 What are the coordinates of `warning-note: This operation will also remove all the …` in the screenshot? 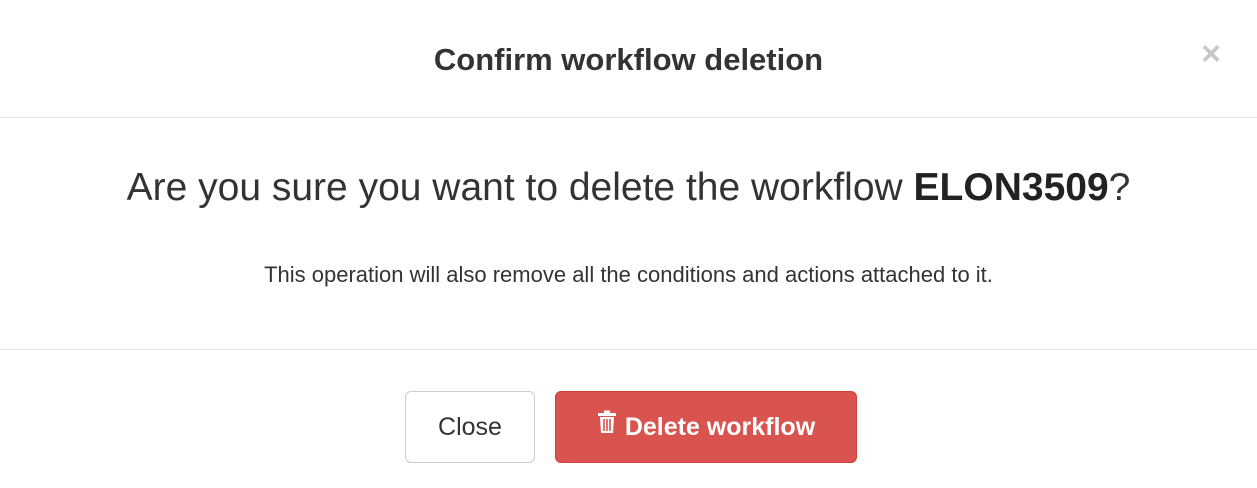 It's located at (628, 274).